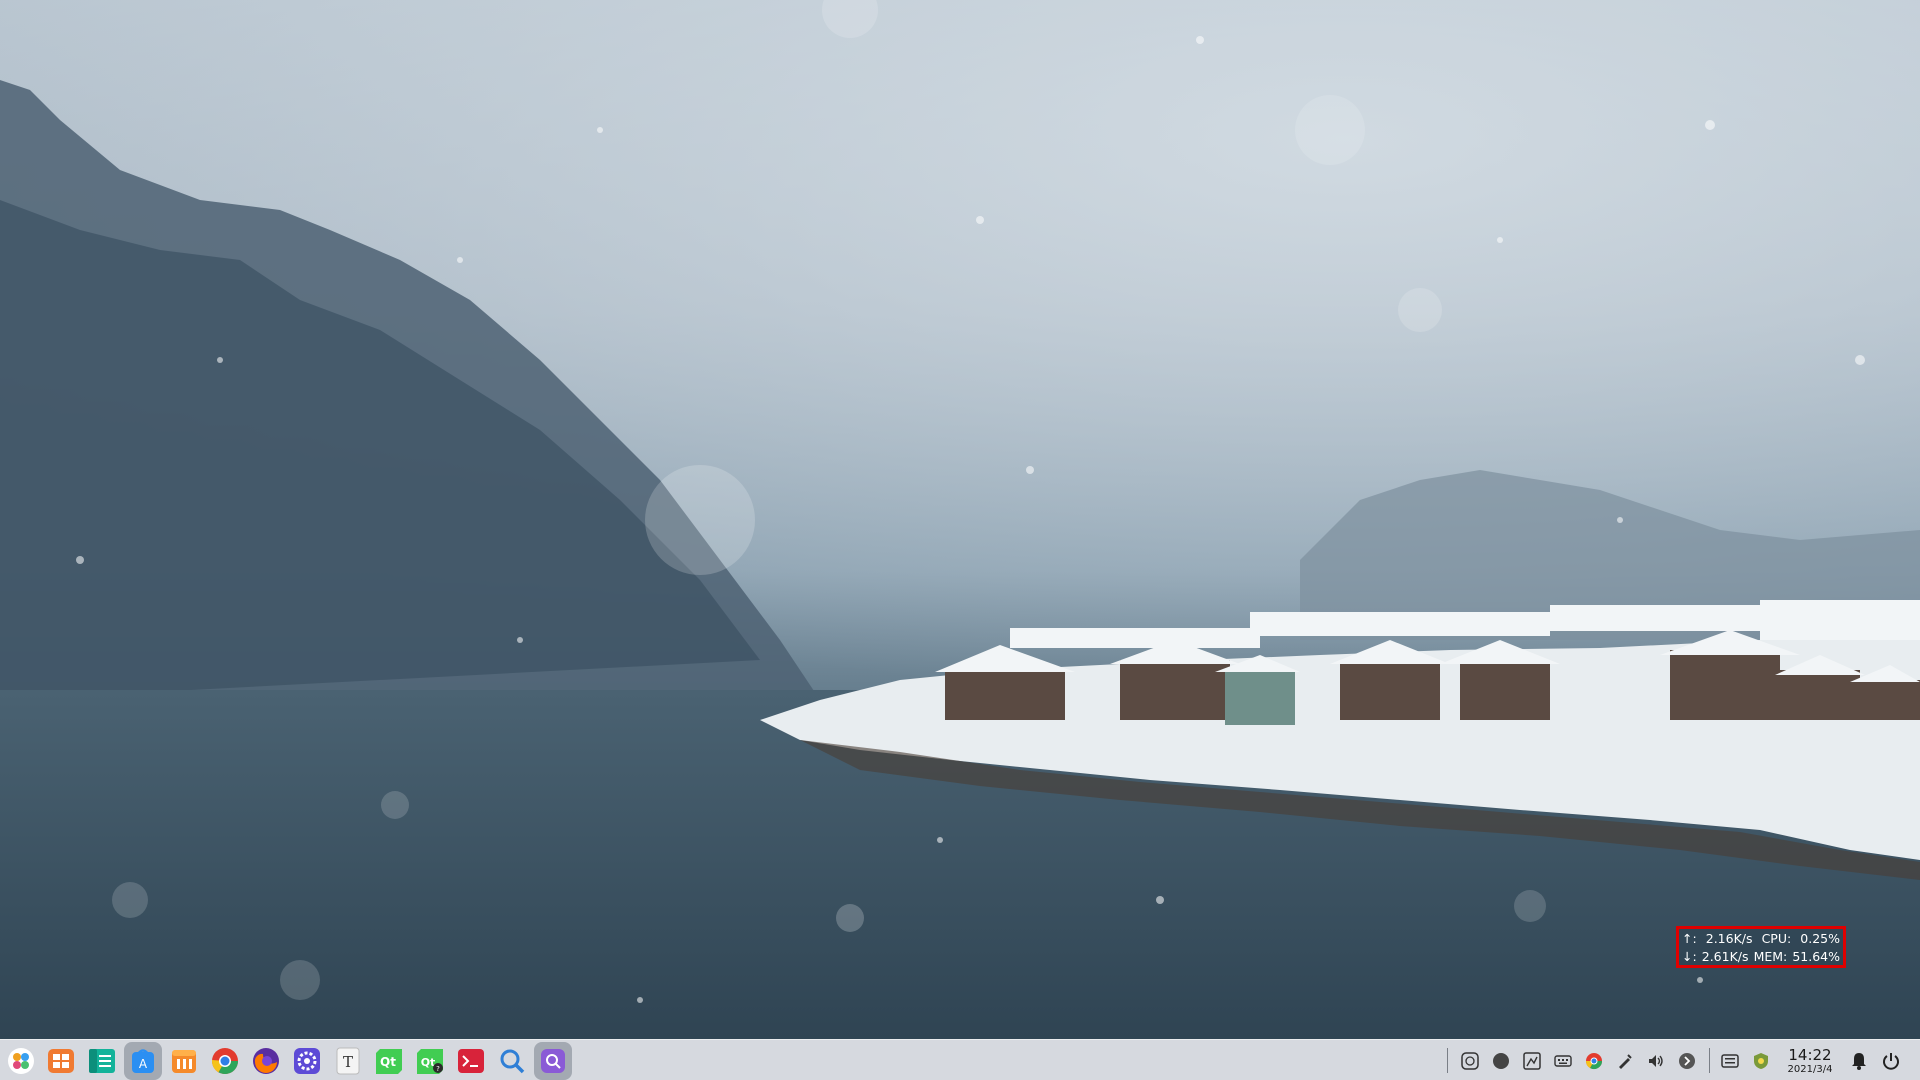 The width and height of the screenshot is (1920, 1080). I want to click on keyboard-tray-icon, so click(1563, 1061).